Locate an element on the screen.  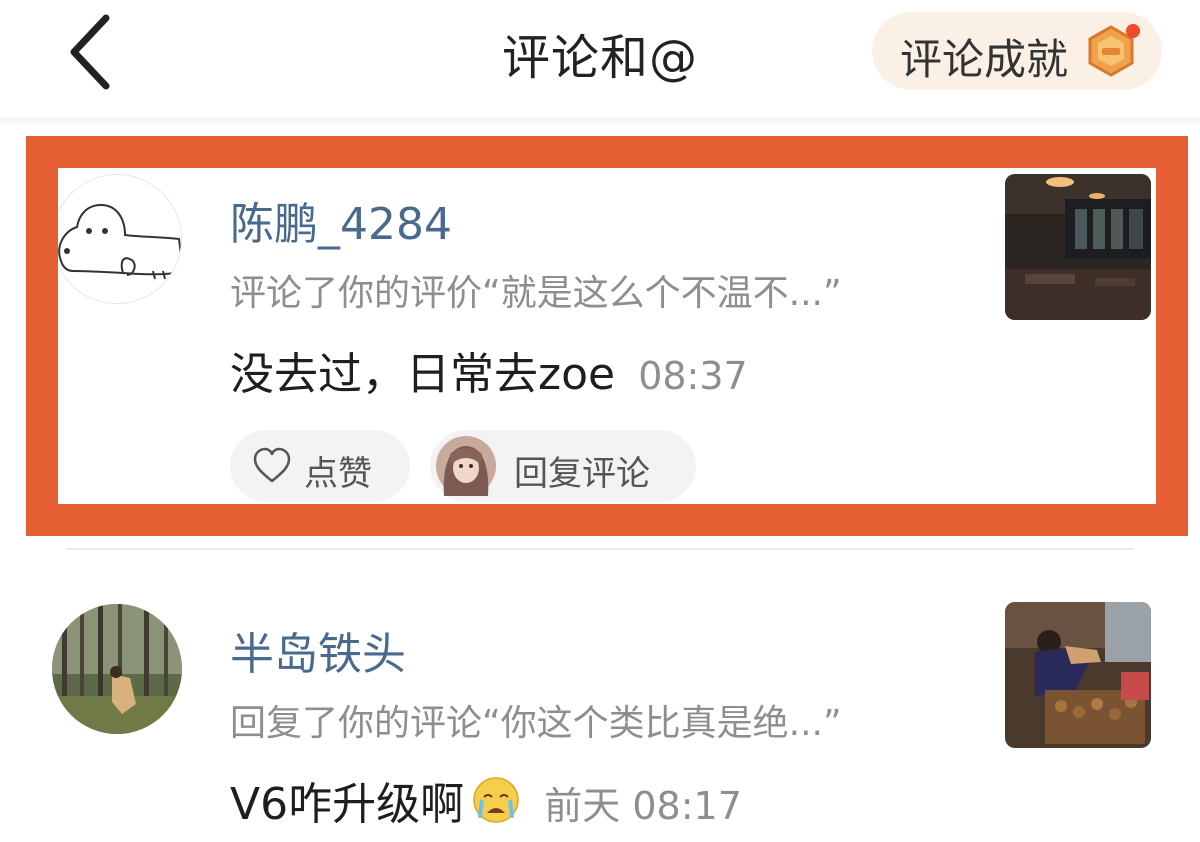
forest-person-photo is located at coordinates (117, 669).